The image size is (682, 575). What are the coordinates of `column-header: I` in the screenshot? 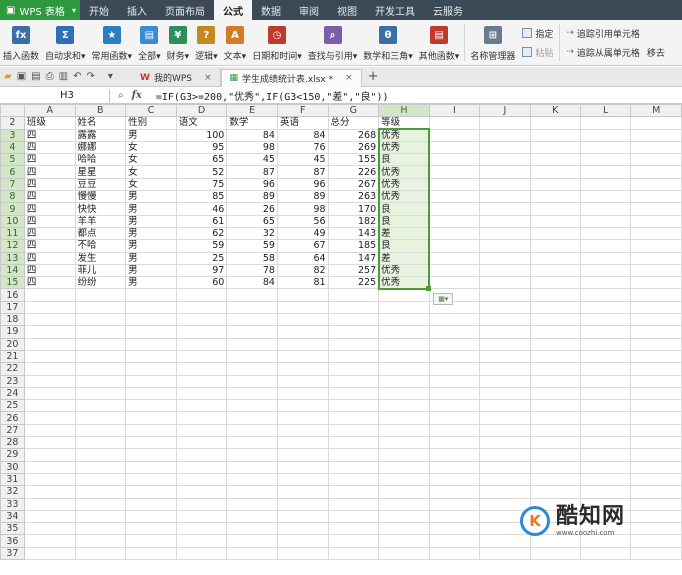 It's located at (454, 111).